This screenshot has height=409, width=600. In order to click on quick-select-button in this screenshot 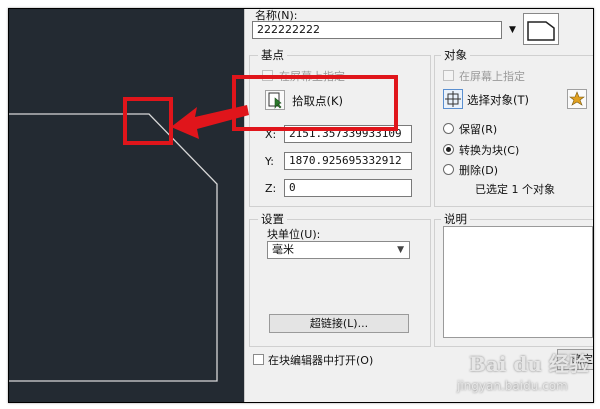, I will do `click(577, 99)`.